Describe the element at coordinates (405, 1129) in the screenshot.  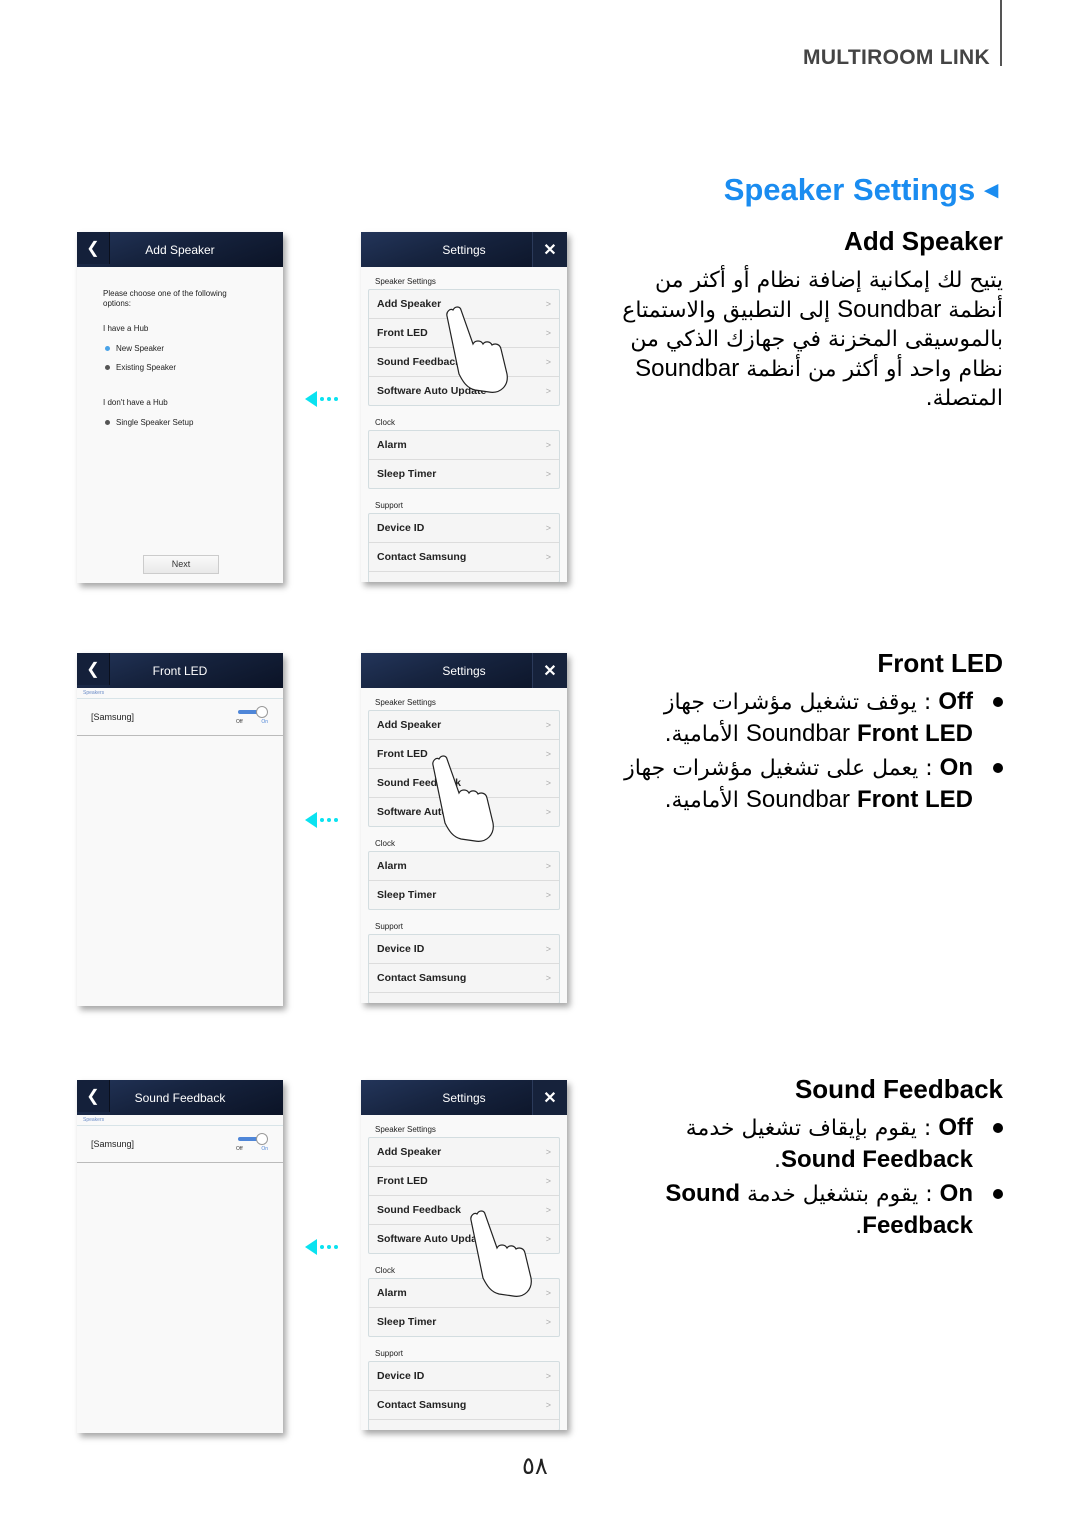
I see `group-label: Speaker Settings` at that location.